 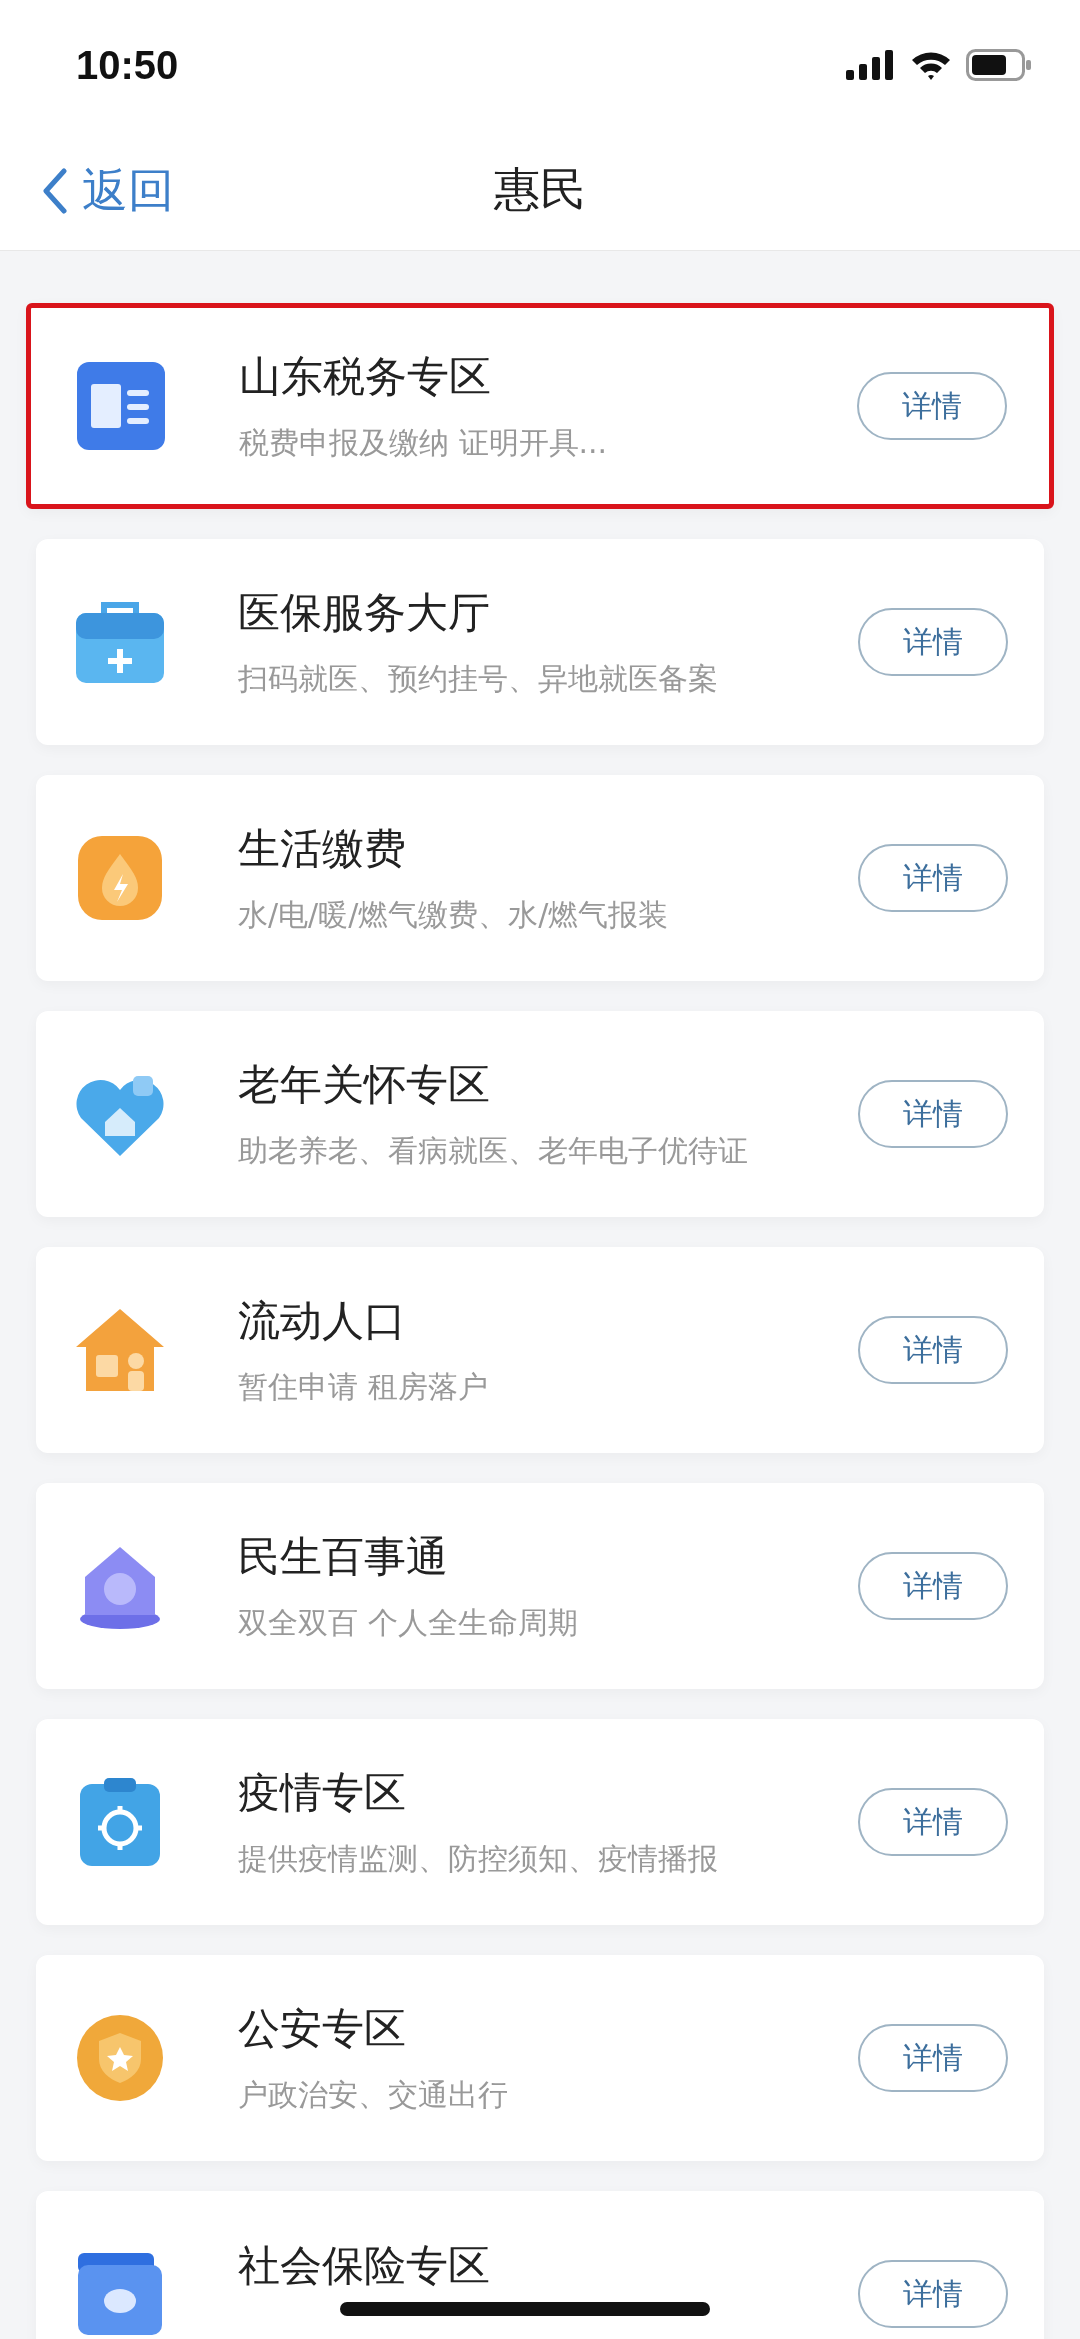 What do you see at coordinates (540, 1114) in the screenshot?
I see `service-card: 老年关怀专区 助老养老、看病就医、老年电子优待证 详情` at bounding box center [540, 1114].